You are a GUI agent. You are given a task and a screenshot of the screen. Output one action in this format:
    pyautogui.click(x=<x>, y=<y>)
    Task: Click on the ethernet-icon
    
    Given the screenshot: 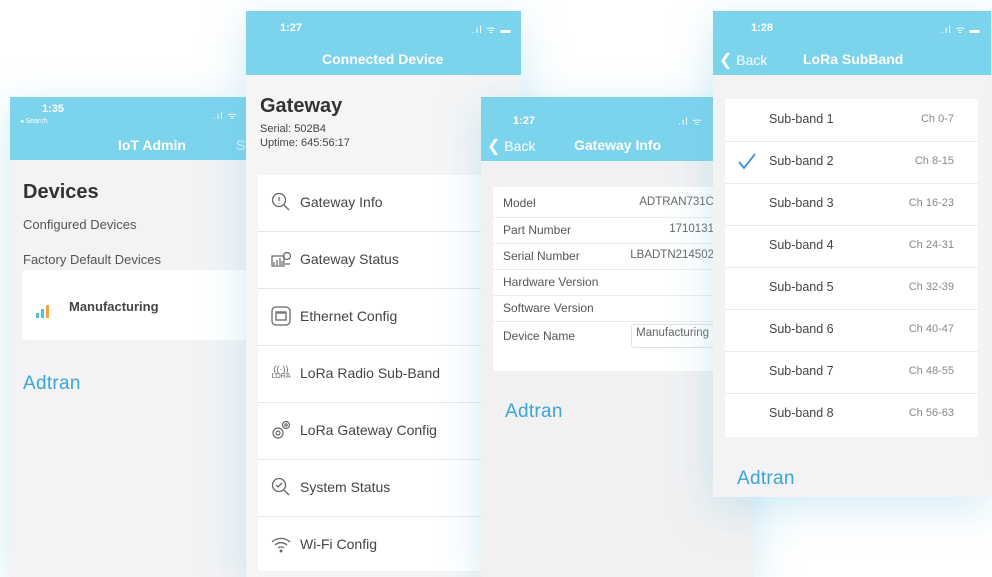 What is the action you would take?
    pyautogui.click(x=281, y=316)
    